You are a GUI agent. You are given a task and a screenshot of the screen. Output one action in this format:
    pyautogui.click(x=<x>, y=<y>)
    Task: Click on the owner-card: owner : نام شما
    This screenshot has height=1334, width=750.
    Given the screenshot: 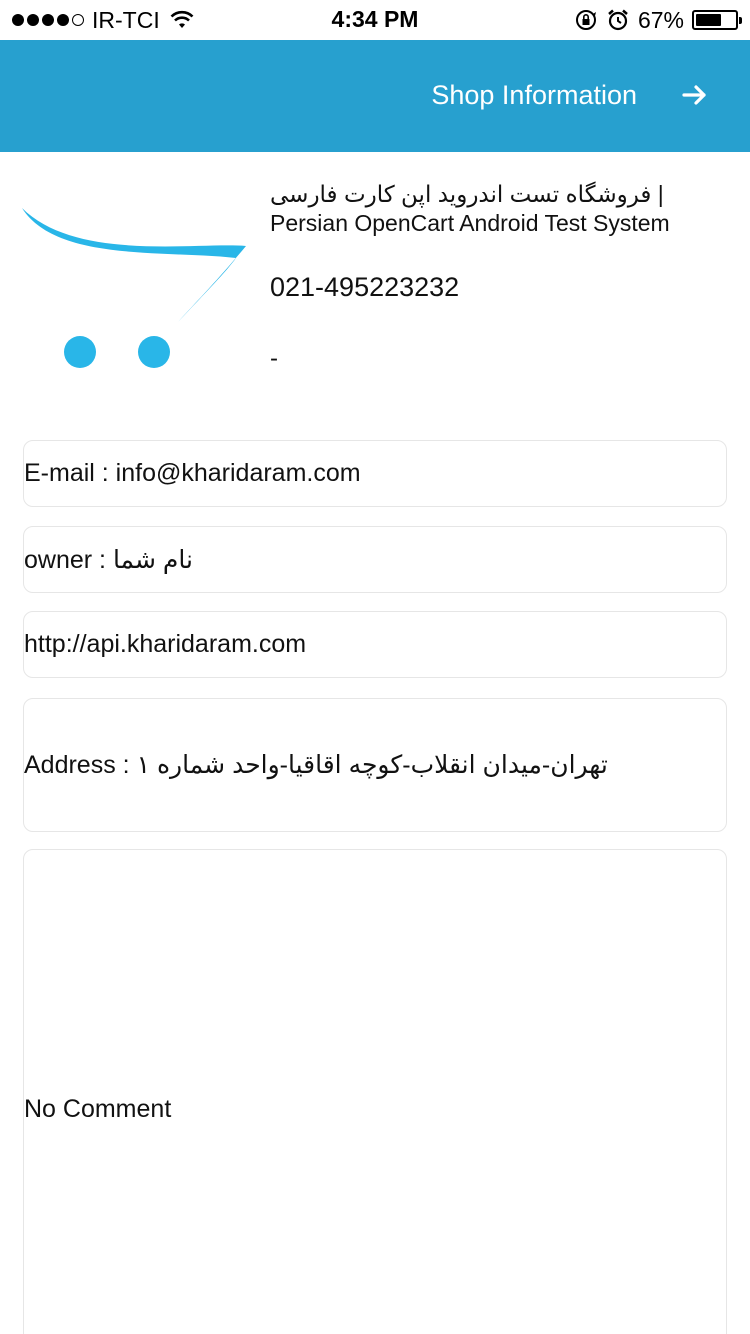 What is the action you would take?
    pyautogui.click(x=375, y=559)
    